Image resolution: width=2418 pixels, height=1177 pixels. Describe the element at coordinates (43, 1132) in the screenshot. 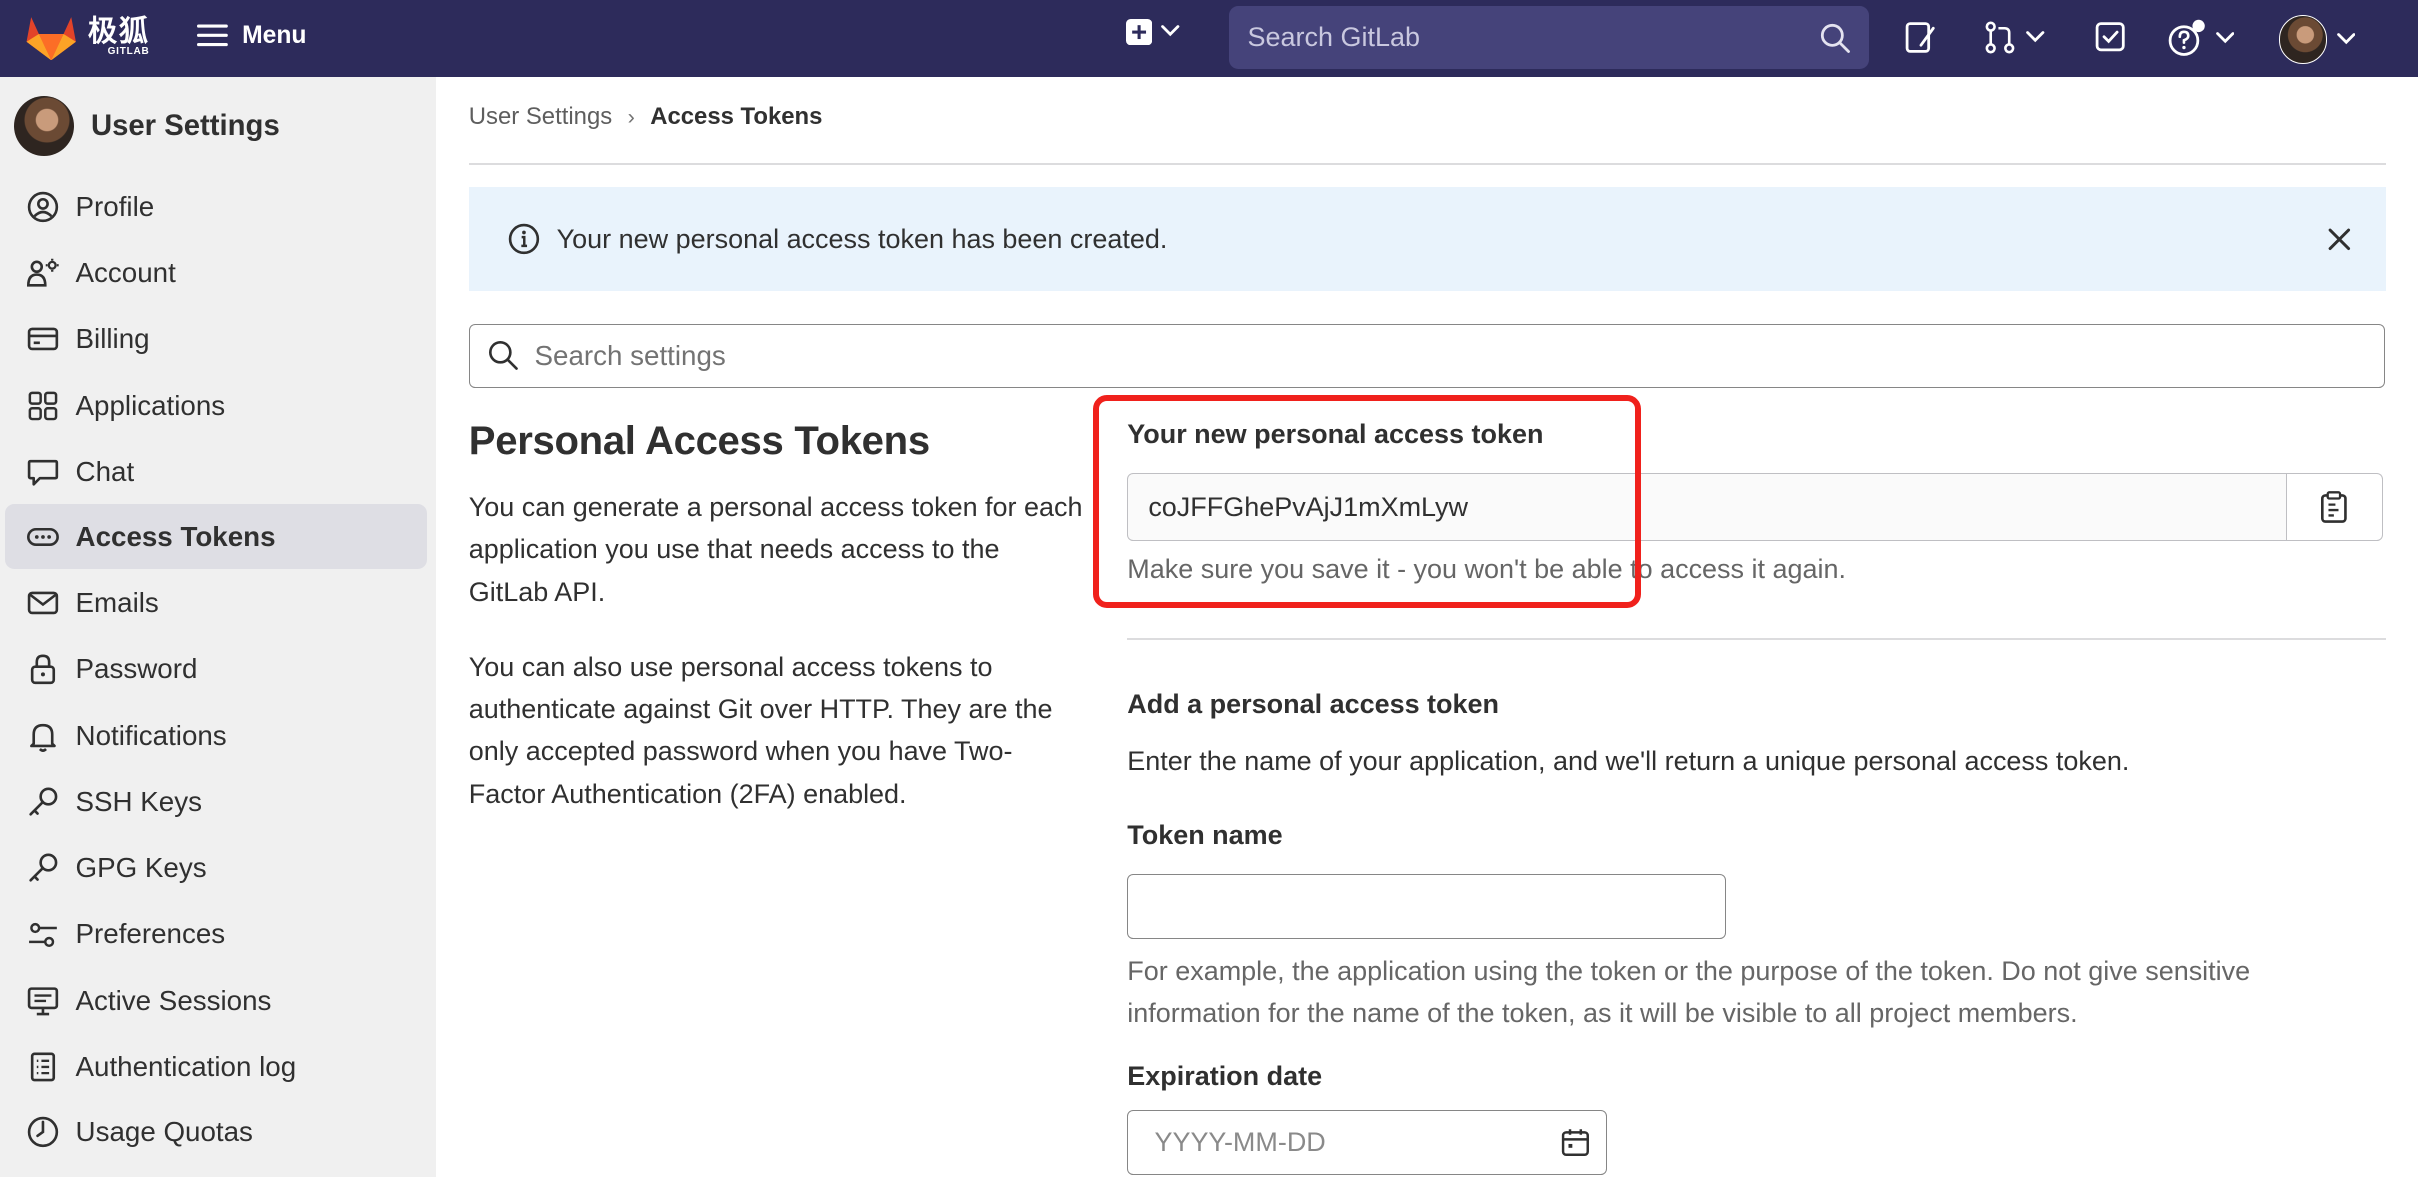

I see `usage-quotas-icon` at that location.